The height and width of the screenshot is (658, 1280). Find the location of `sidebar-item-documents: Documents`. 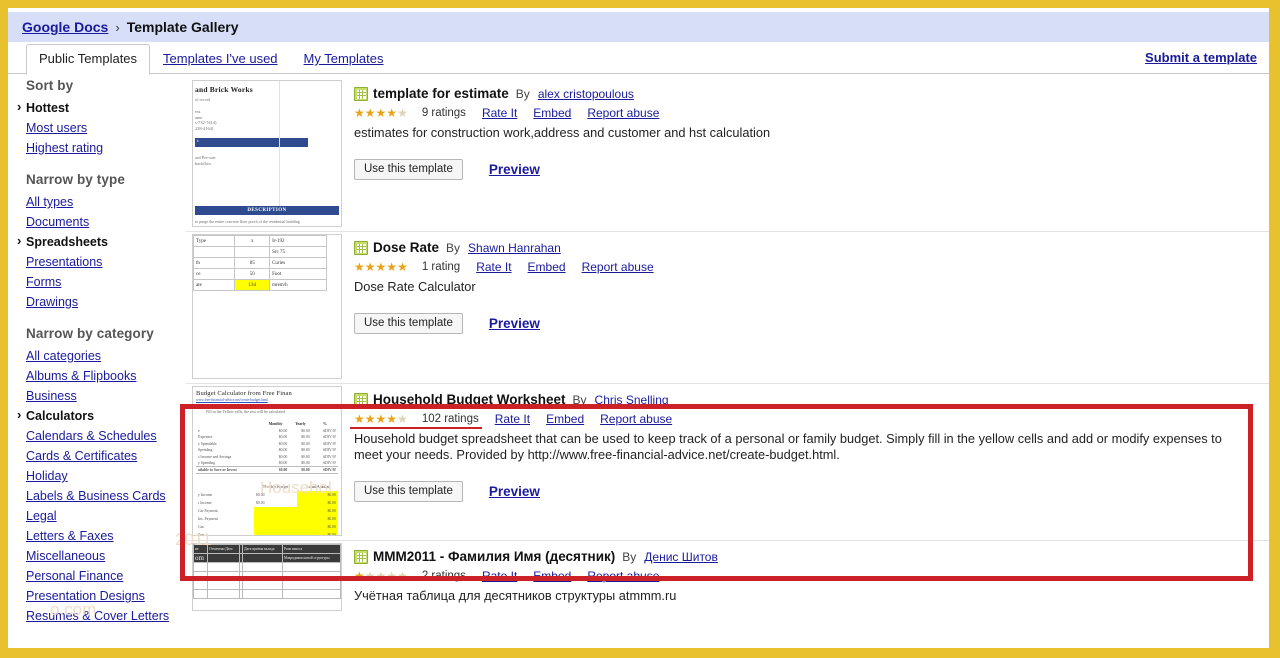

sidebar-item-documents: Documents is located at coordinates (106, 222).